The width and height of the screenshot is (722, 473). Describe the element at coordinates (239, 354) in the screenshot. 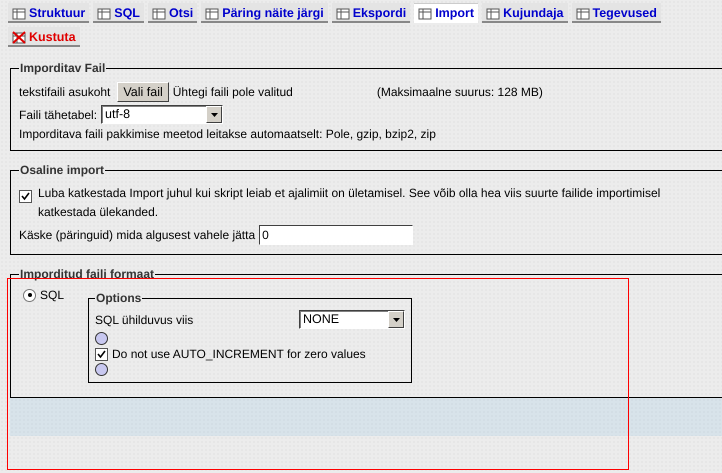

I see `checkbox-label: Do not use AUTO_INCREMENT for zero values` at that location.